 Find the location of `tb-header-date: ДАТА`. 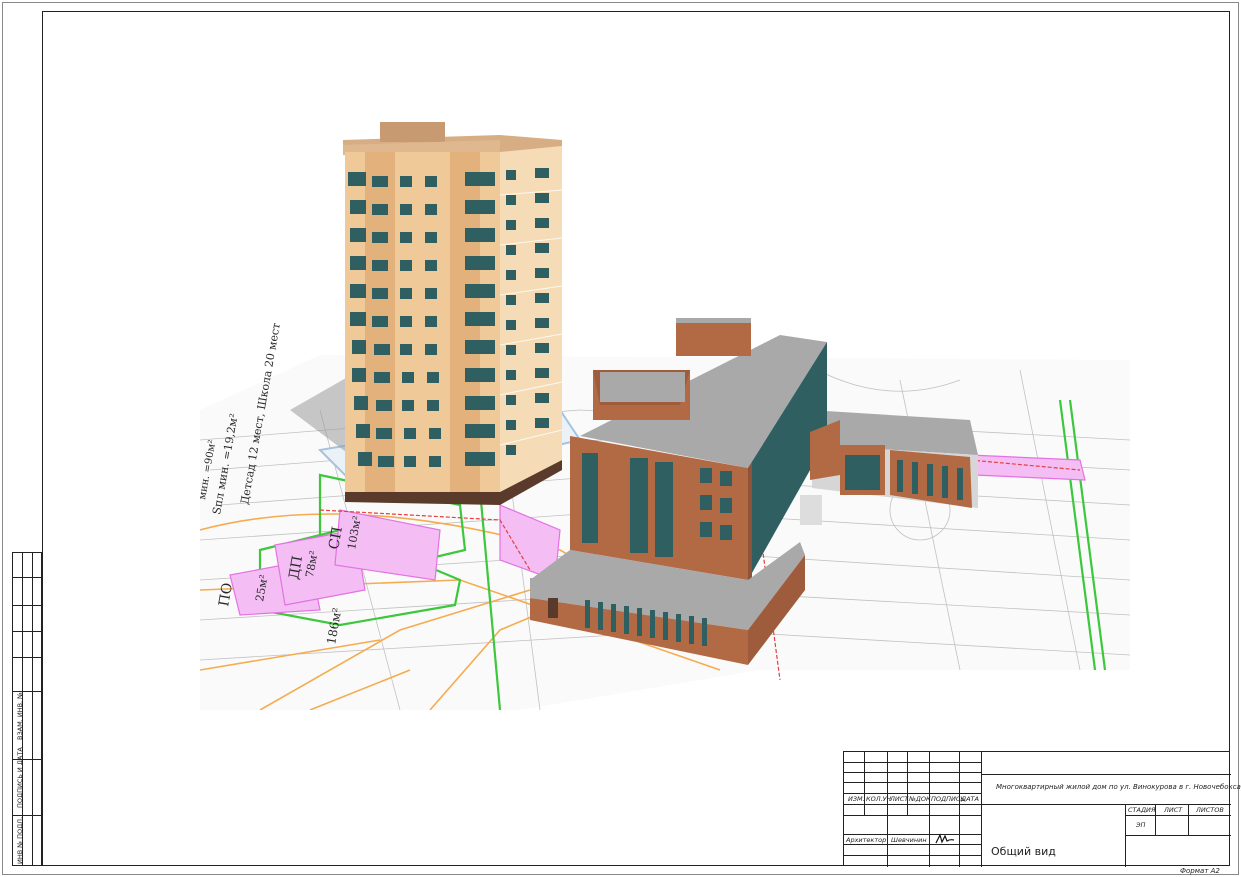

tb-header-date: ДАТА is located at coordinates (970, 799).